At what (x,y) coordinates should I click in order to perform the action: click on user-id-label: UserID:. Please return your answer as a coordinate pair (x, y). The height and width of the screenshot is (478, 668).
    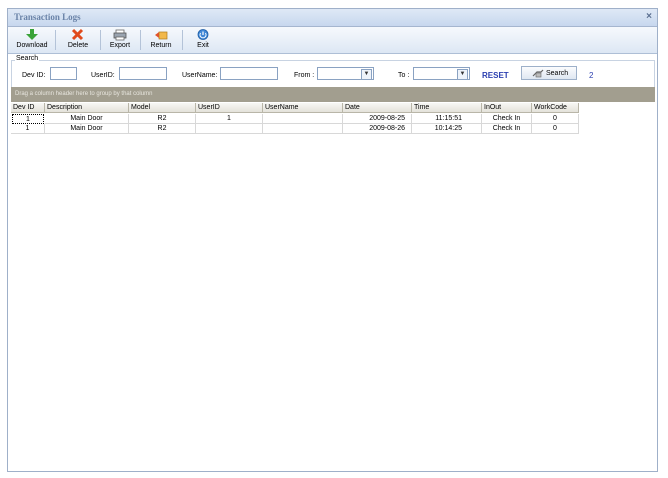
    Looking at the image, I should click on (103, 75).